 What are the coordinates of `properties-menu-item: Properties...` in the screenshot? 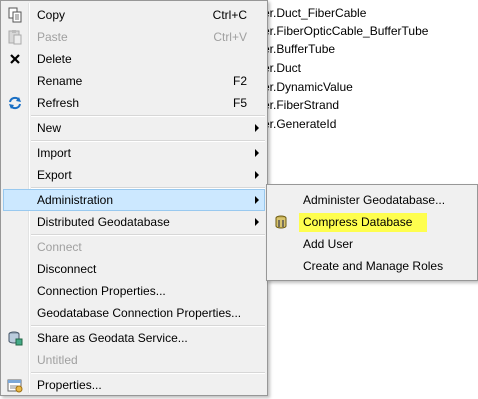 It's located at (134, 385).